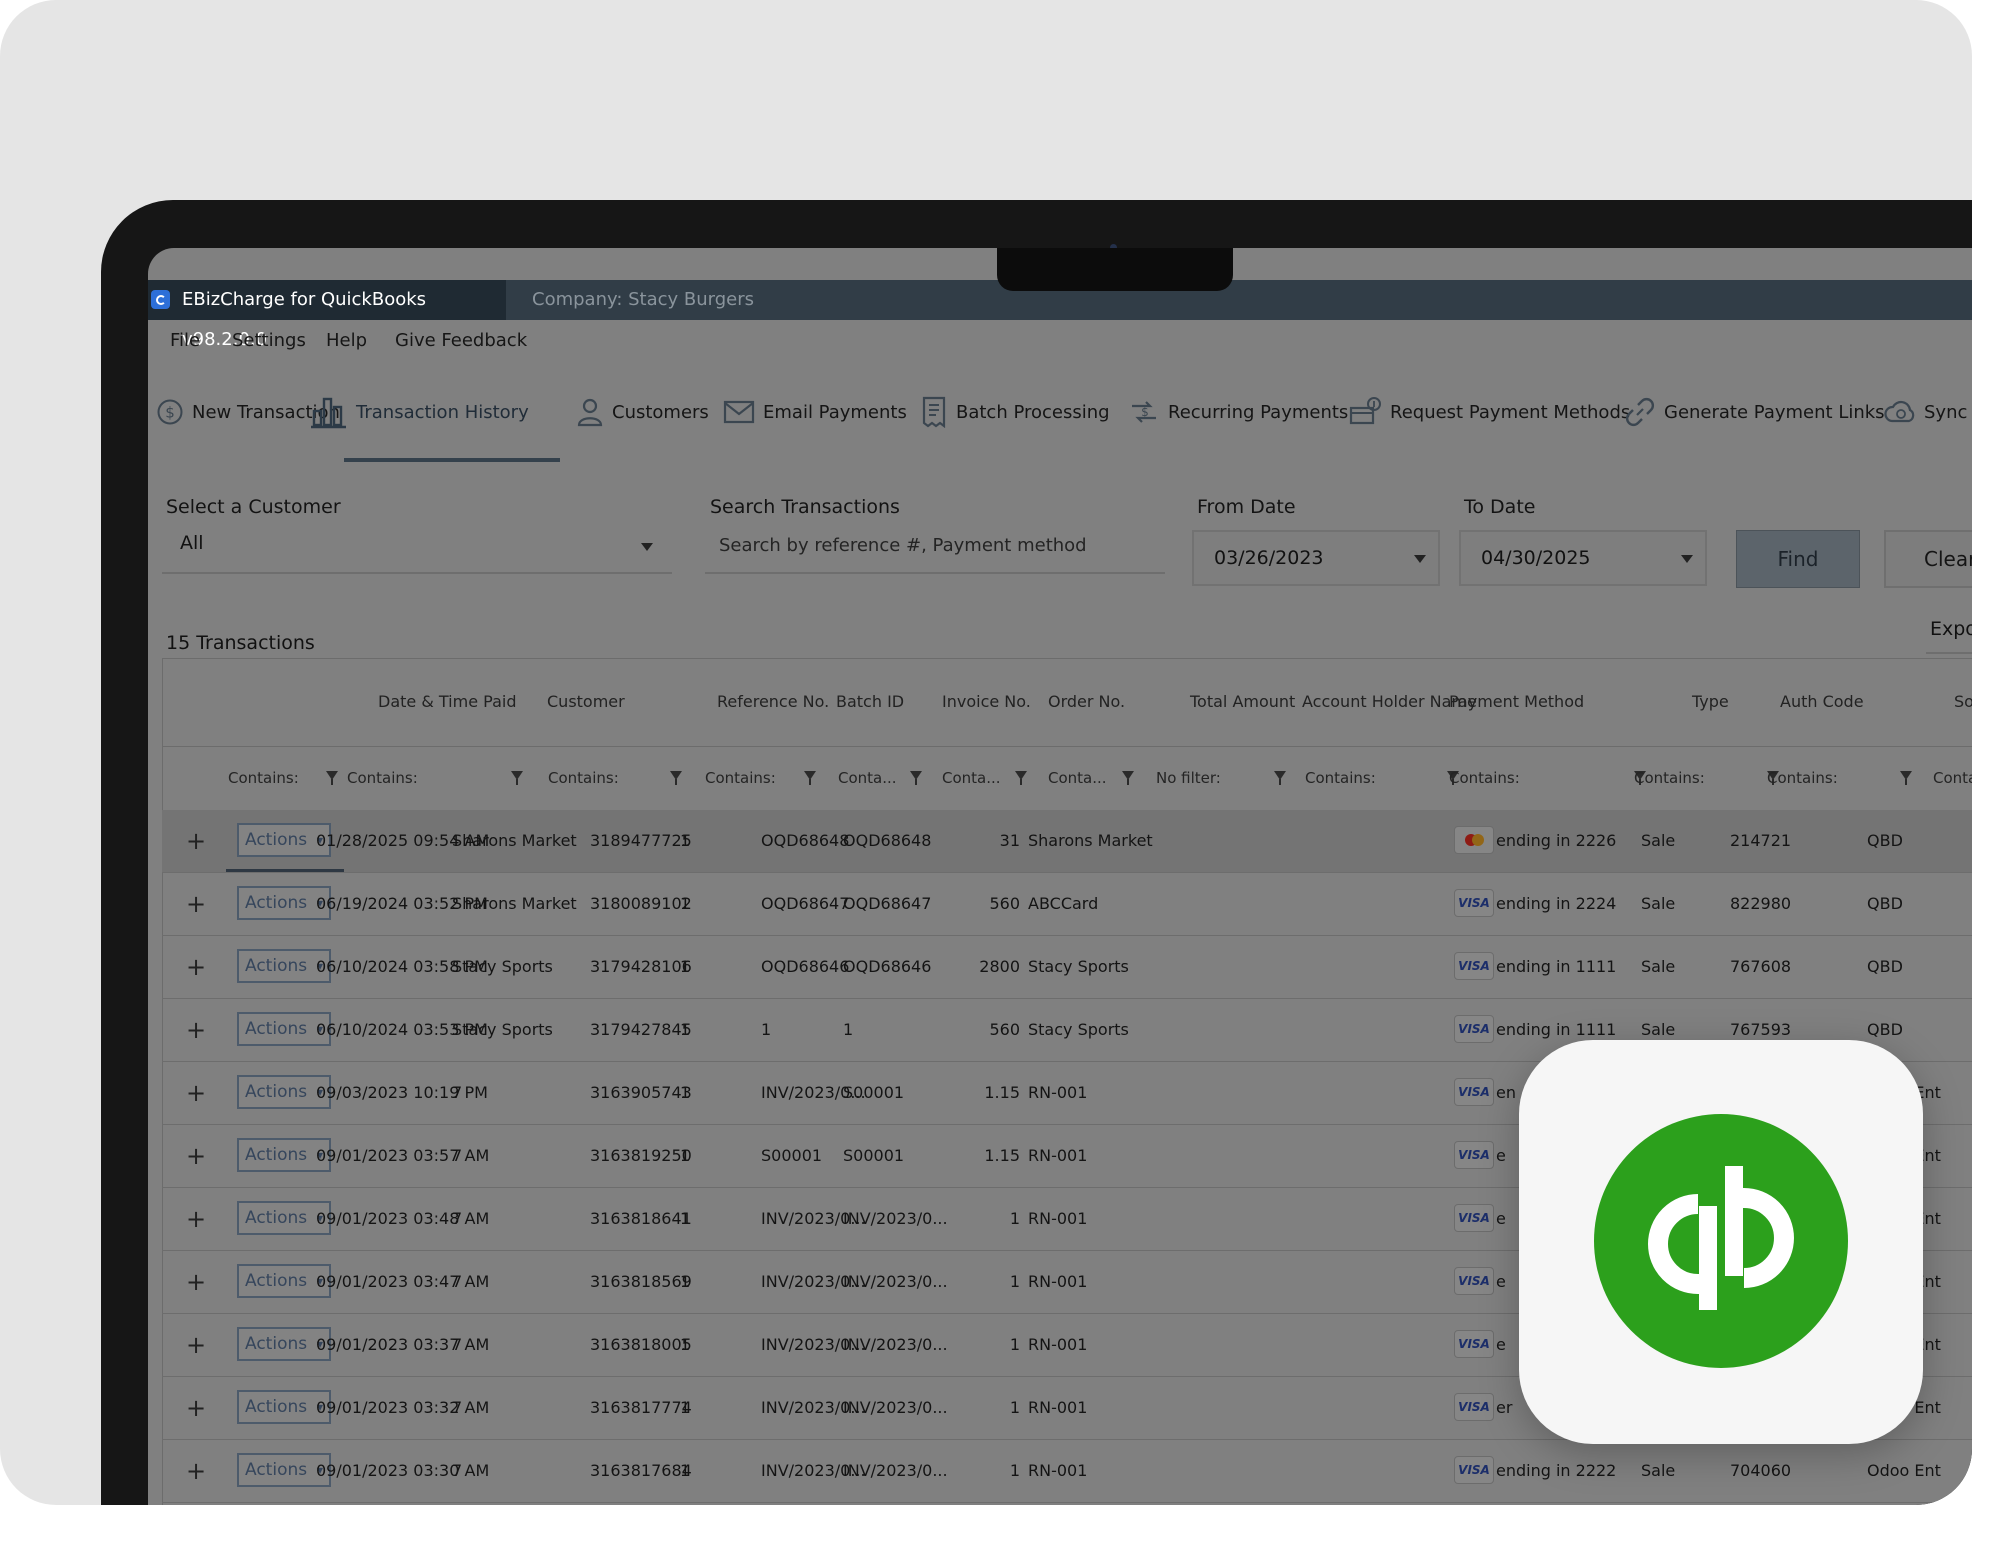 This screenshot has height=1554, width=2004. Describe the element at coordinates (417, 547) in the screenshot. I see `customer-select: All` at that location.